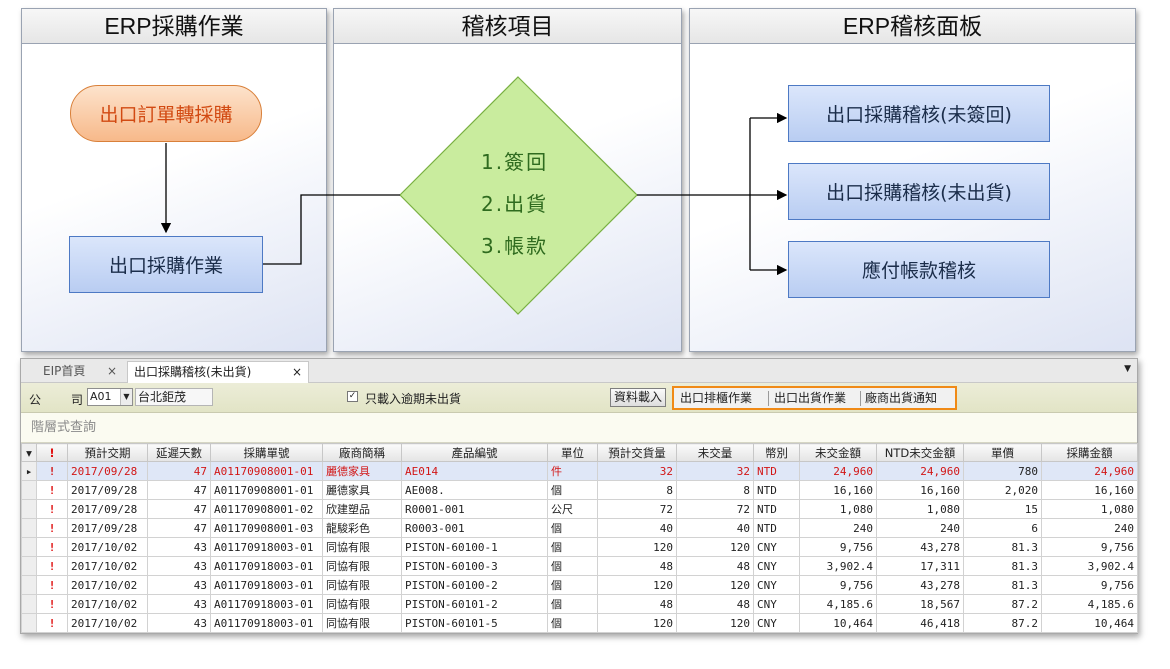 Image resolution: width=1170 pixels, height=669 pixels. What do you see at coordinates (297, 372) in the screenshot?
I see `close-icon: ×` at bounding box center [297, 372].